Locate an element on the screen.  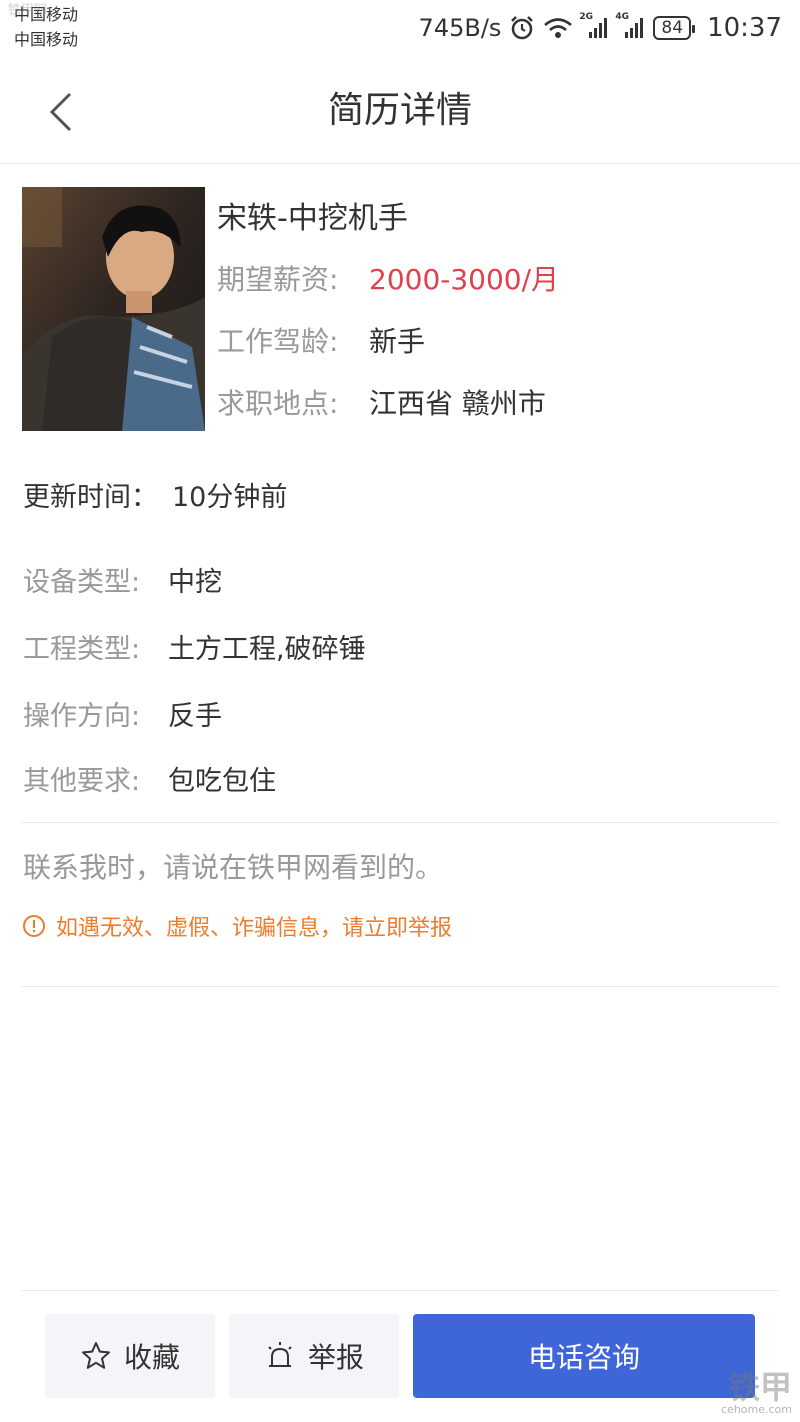
alarm-icon is located at coordinates (522, 28).